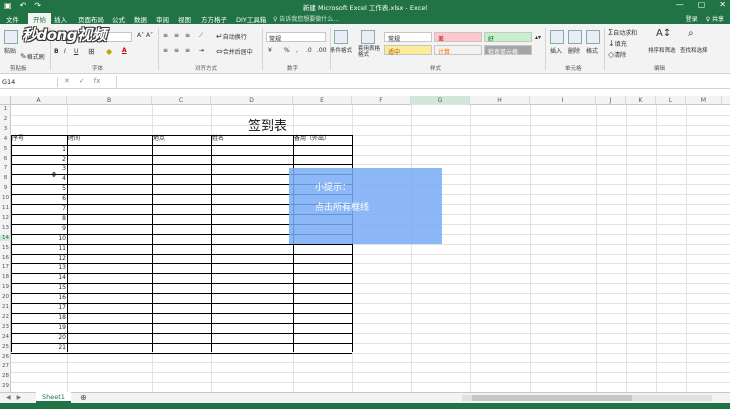 Image resolution: width=730 pixels, height=409 pixels. Describe the element at coordinates (663, 33) in the screenshot. I see `sort-filter-icon: A↕` at that location.